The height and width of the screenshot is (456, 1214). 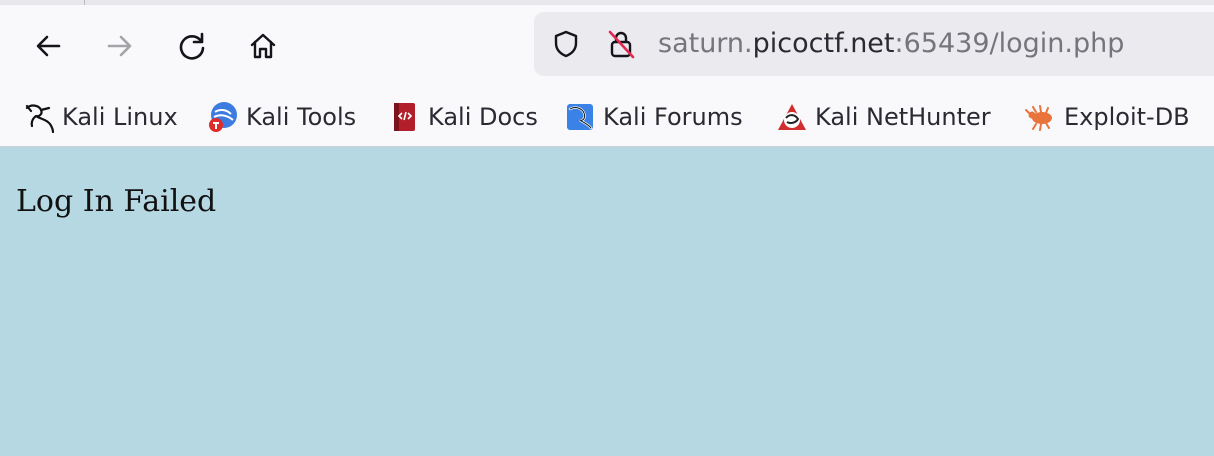 I want to click on home-icon, so click(x=263, y=46).